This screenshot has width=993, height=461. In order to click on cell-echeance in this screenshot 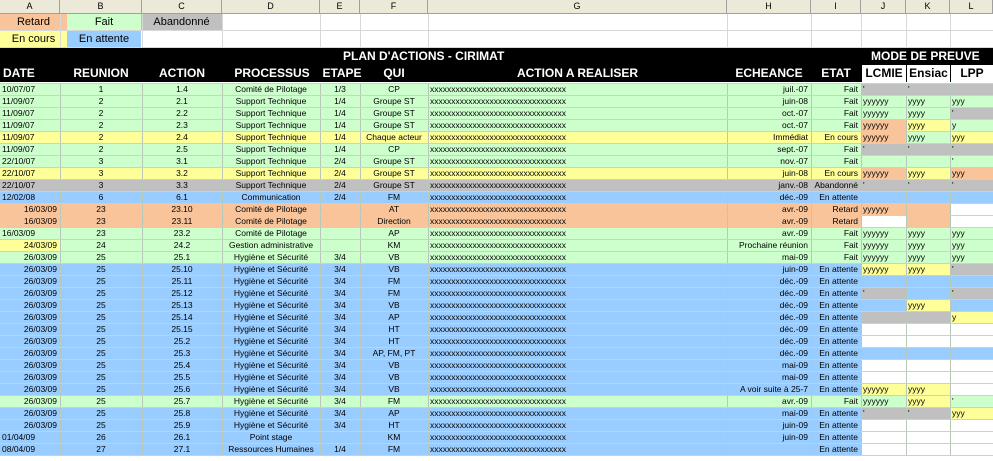, I will do `click(769, 449)`.